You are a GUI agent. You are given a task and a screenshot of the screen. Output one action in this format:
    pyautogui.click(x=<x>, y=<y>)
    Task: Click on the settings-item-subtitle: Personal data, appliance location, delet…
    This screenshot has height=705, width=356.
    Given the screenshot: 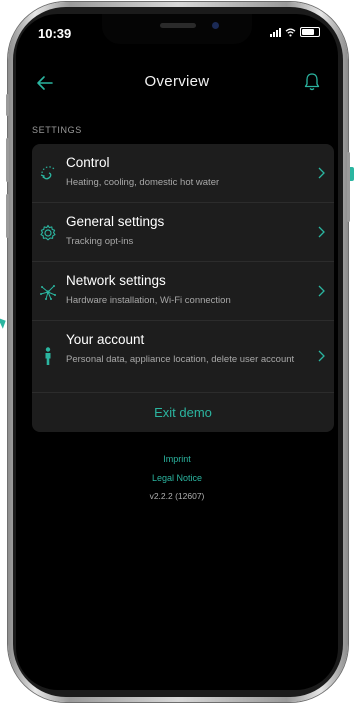 What is the action you would take?
    pyautogui.click(x=180, y=359)
    